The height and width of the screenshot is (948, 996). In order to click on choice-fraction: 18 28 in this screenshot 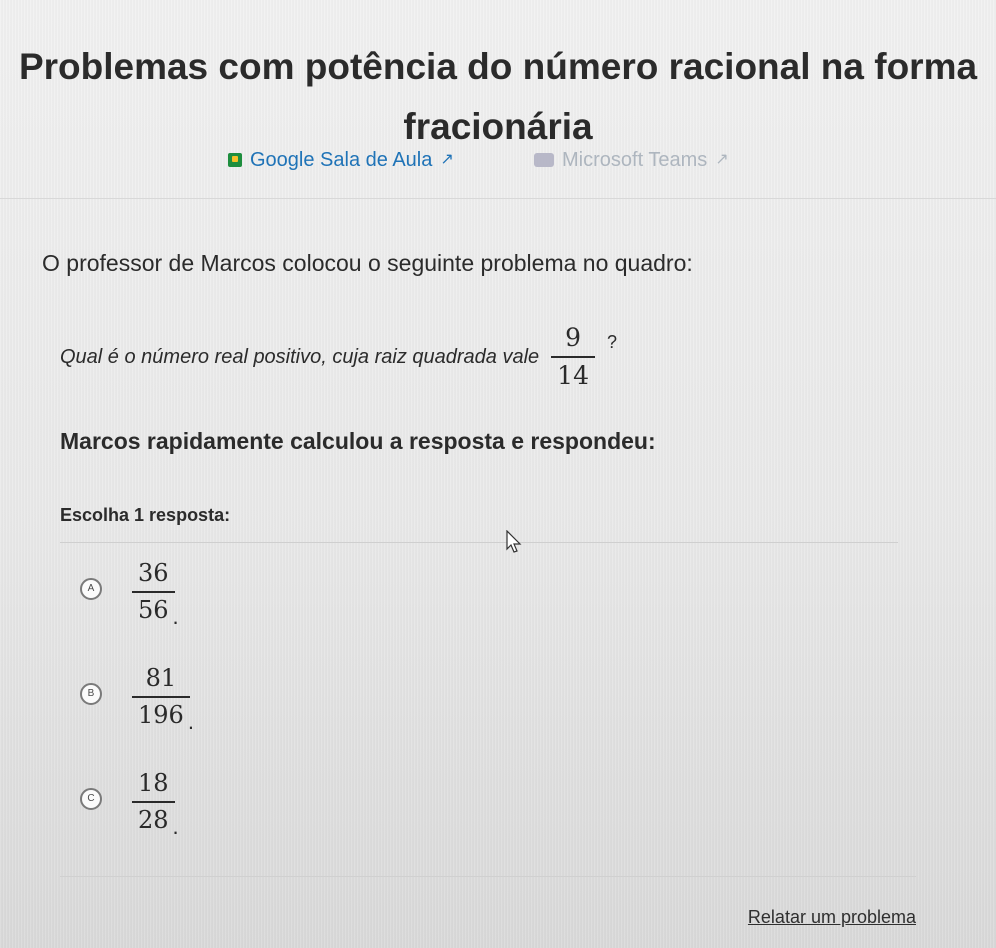, I will do `click(153, 801)`.